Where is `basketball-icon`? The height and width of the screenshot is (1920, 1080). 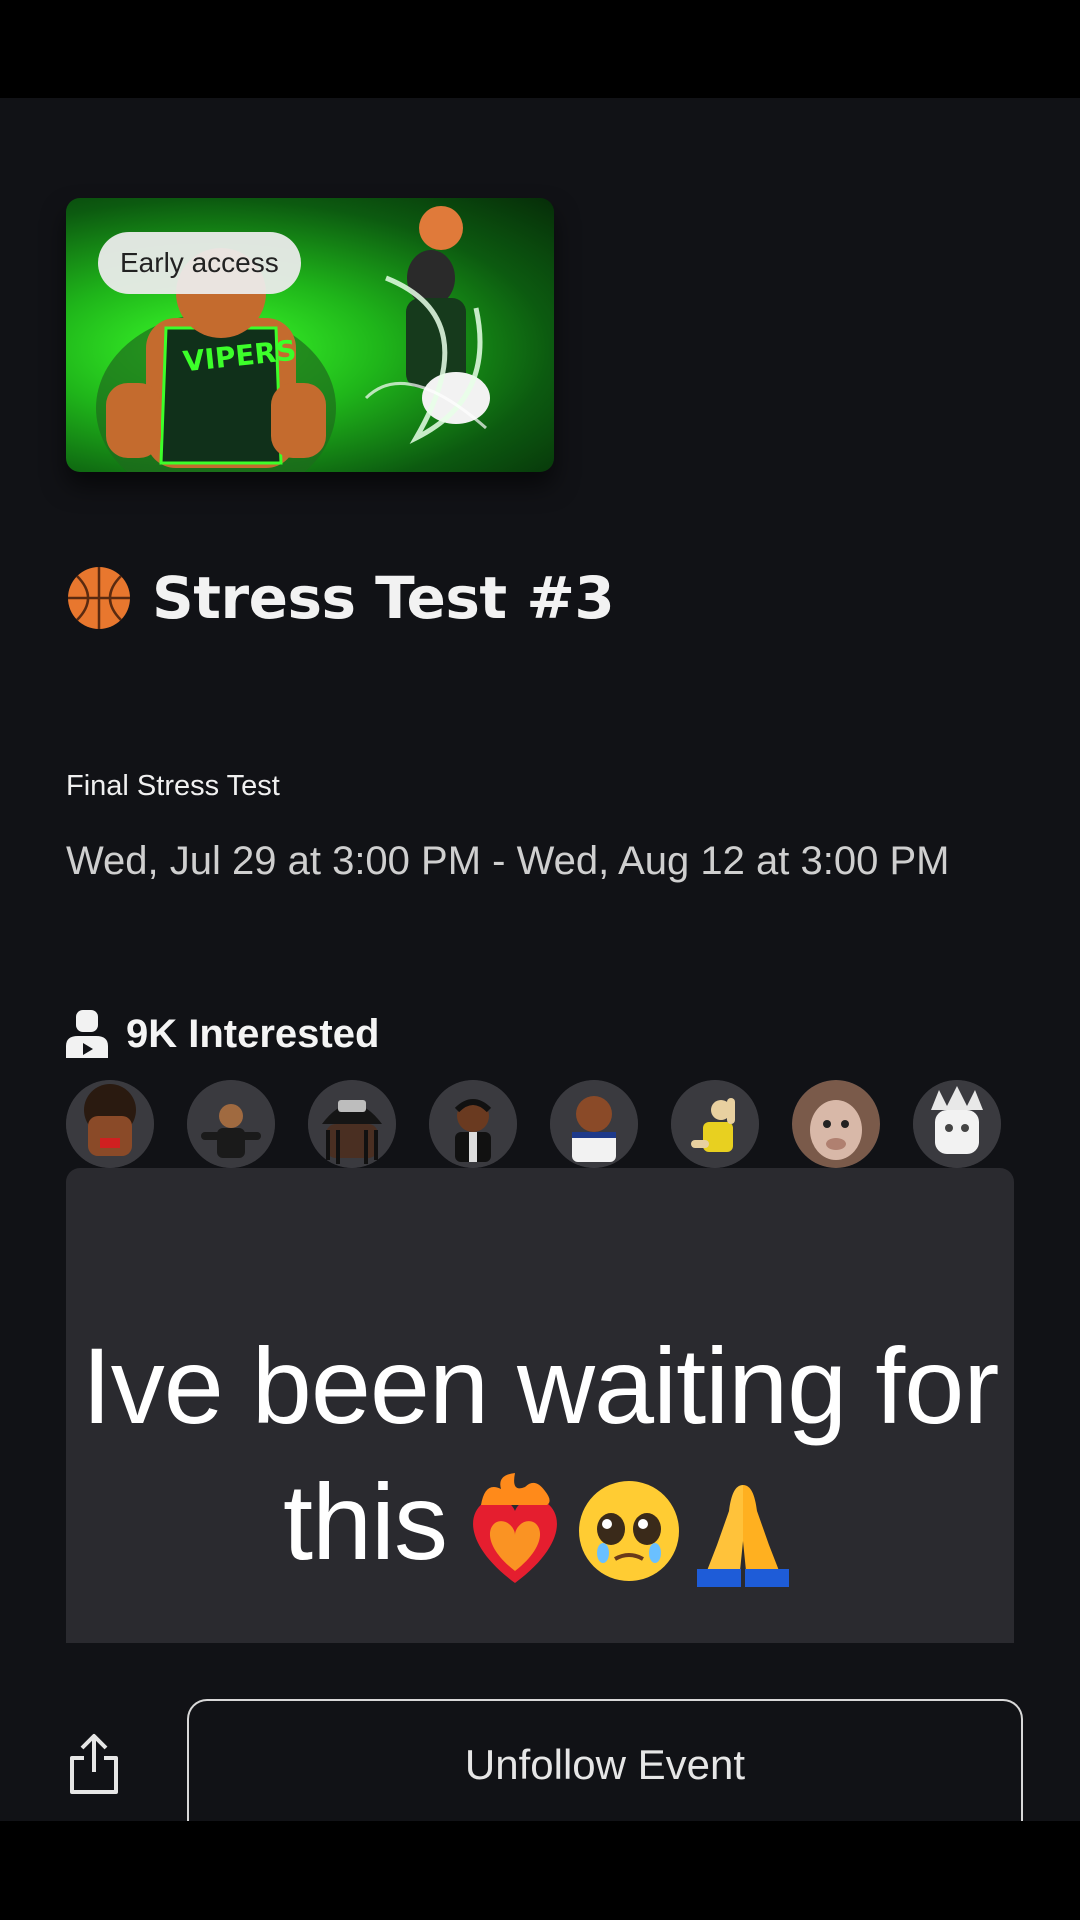
basketball-icon is located at coordinates (99, 598).